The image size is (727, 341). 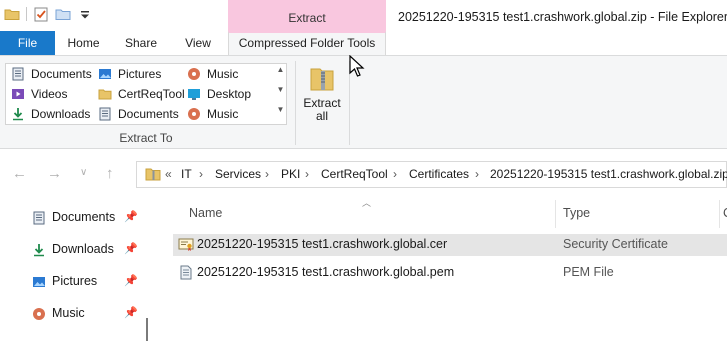 I want to click on gallery-item-documents-2: Documents, so click(x=138, y=114).